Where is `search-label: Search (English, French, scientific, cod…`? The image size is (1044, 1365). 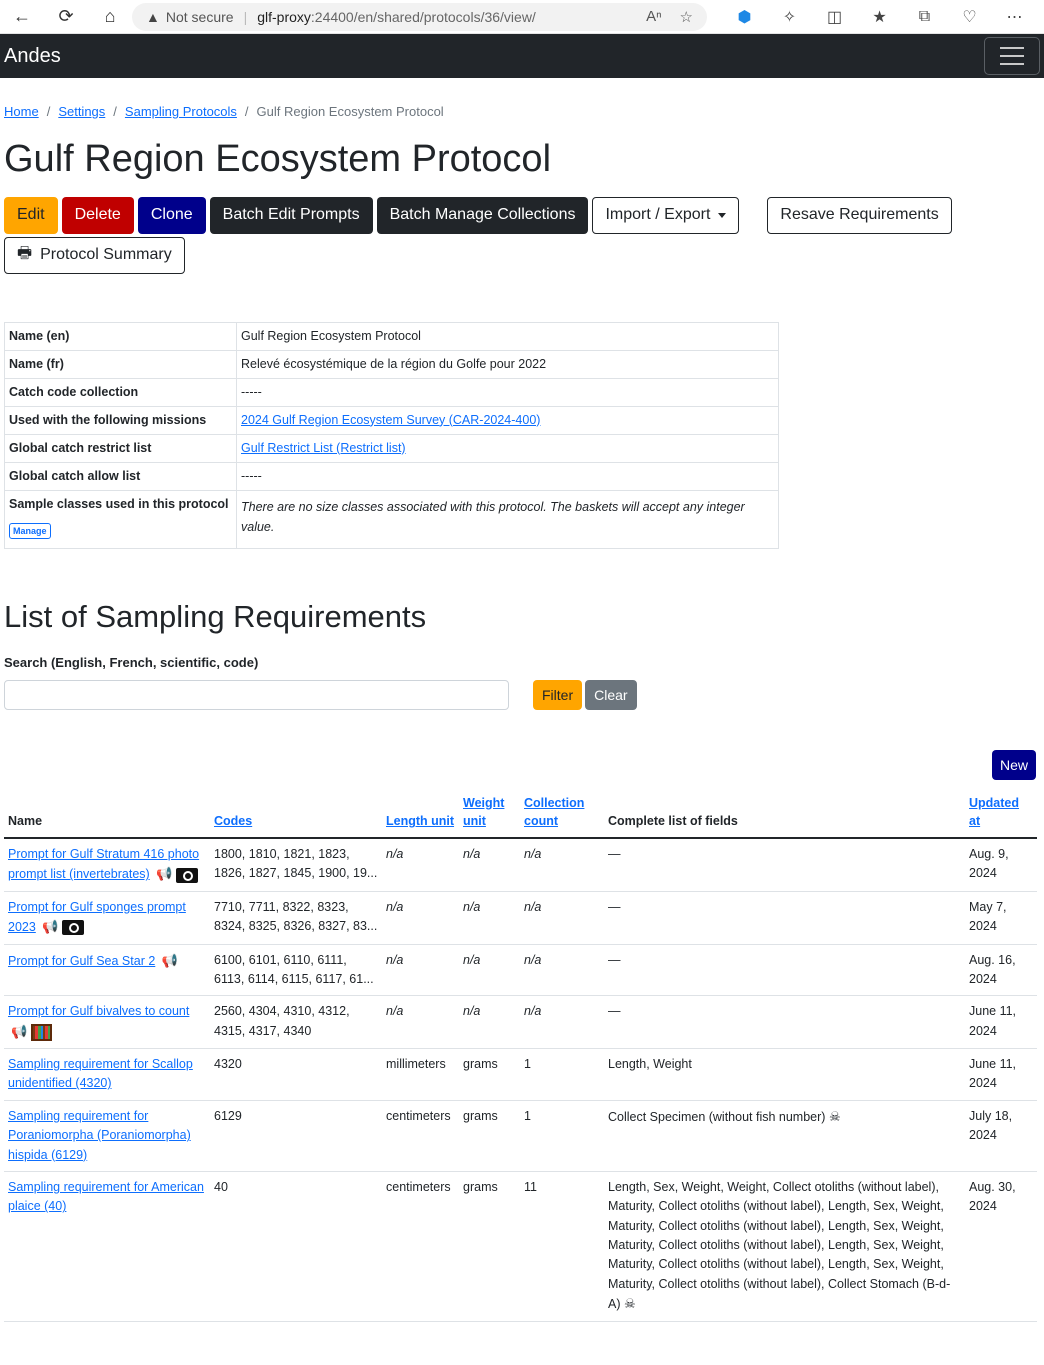 search-label: Search (English, French, scientific, cod… is located at coordinates (131, 662).